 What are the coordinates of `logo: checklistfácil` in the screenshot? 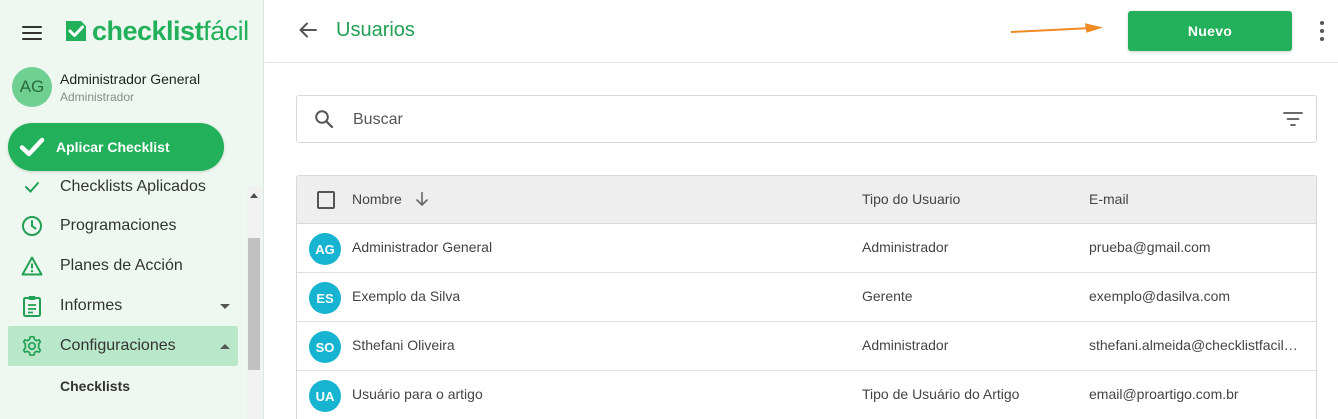 It's located at (156, 31).